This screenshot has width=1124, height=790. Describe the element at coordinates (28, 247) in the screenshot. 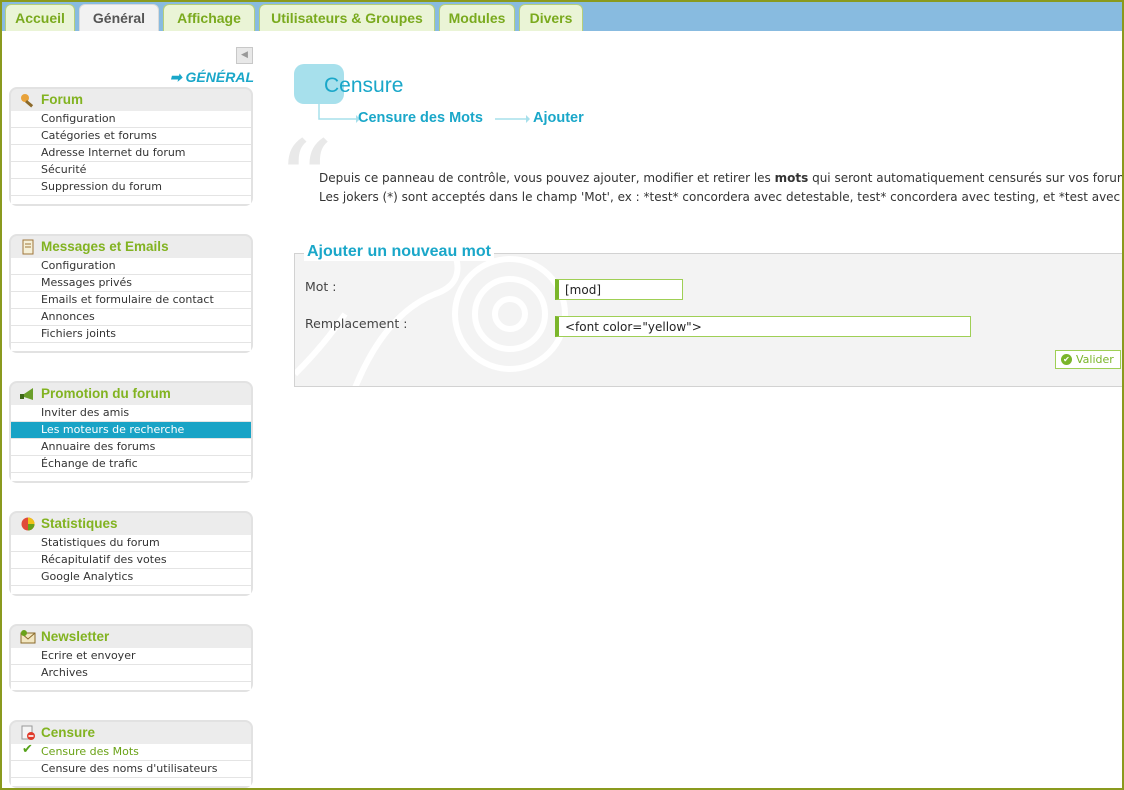

I see `document-icon` at that location.